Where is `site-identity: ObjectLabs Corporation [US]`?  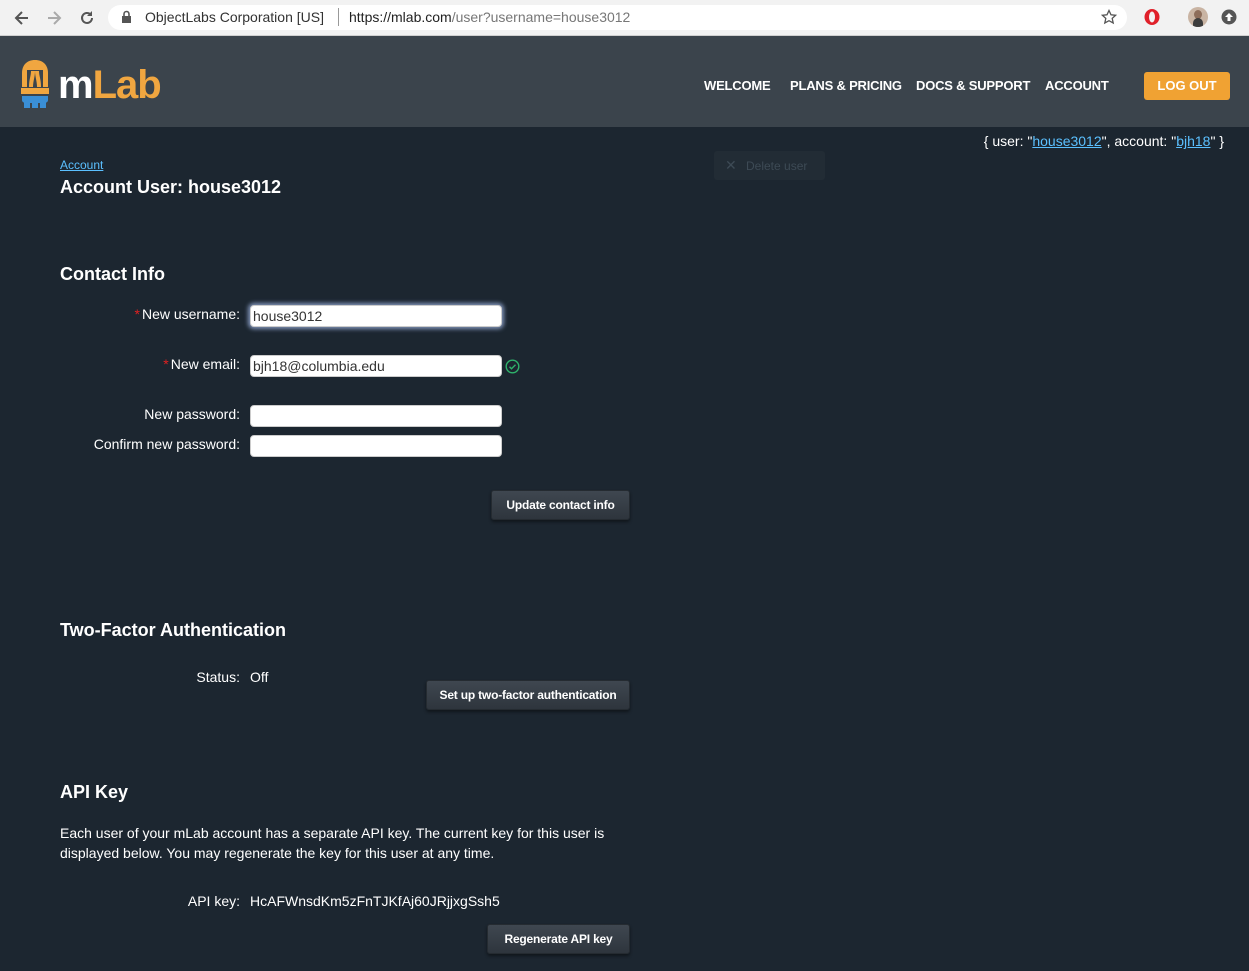 site-identity: ObjectLabs Corporation [US] is located at coordinates (234, 17).